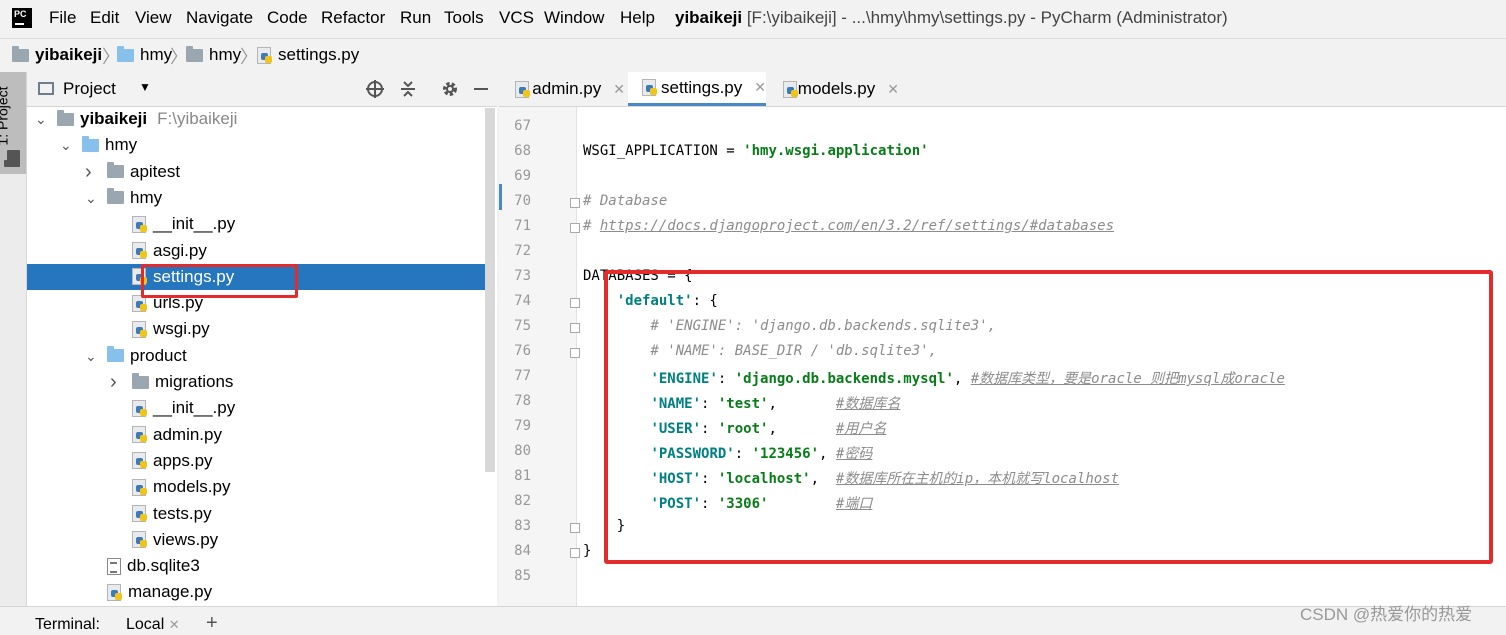  Describe the element at coordinates (121, 145) in the screenshot. I see `tree-item-label: hmy` at that location.